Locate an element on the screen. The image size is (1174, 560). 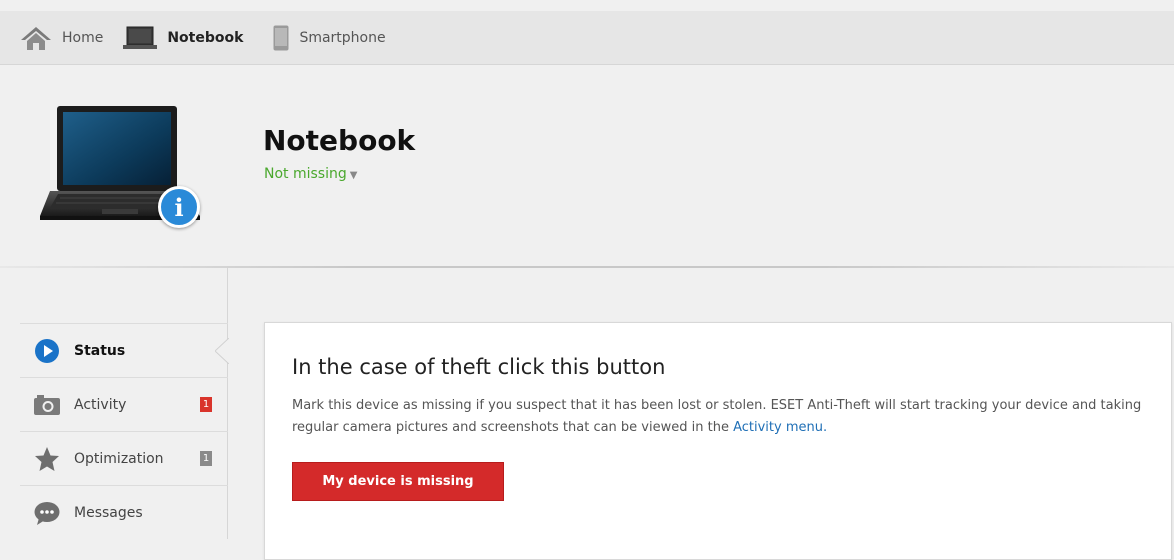
nav-smartphone-label: Smartphone is located at coordinates (342, 37).